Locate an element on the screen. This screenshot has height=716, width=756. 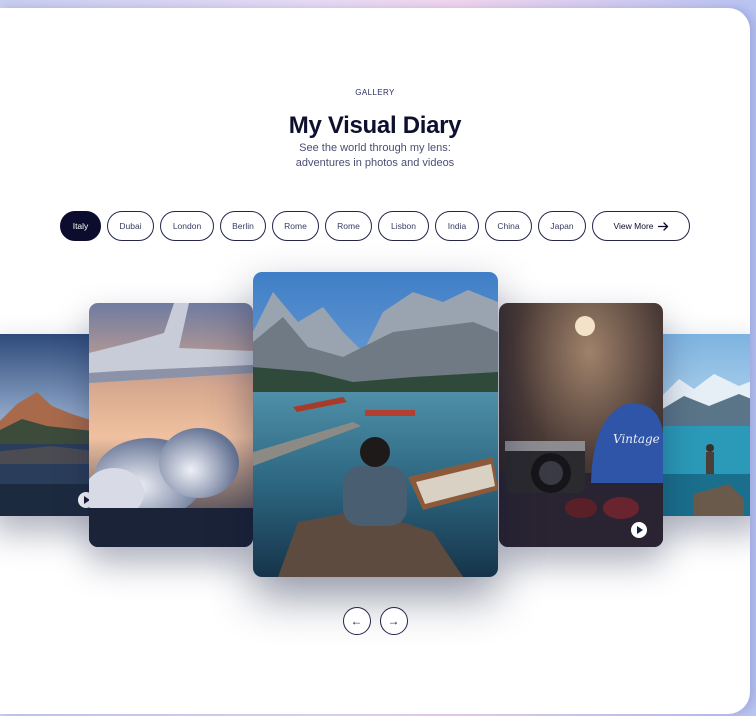
arrow-left-icon: ← is located at coordinates (356, 621).